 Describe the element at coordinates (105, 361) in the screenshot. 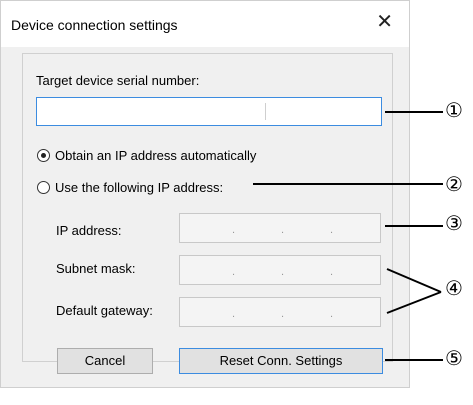

I see `cancel-button: Cancel` at that location.